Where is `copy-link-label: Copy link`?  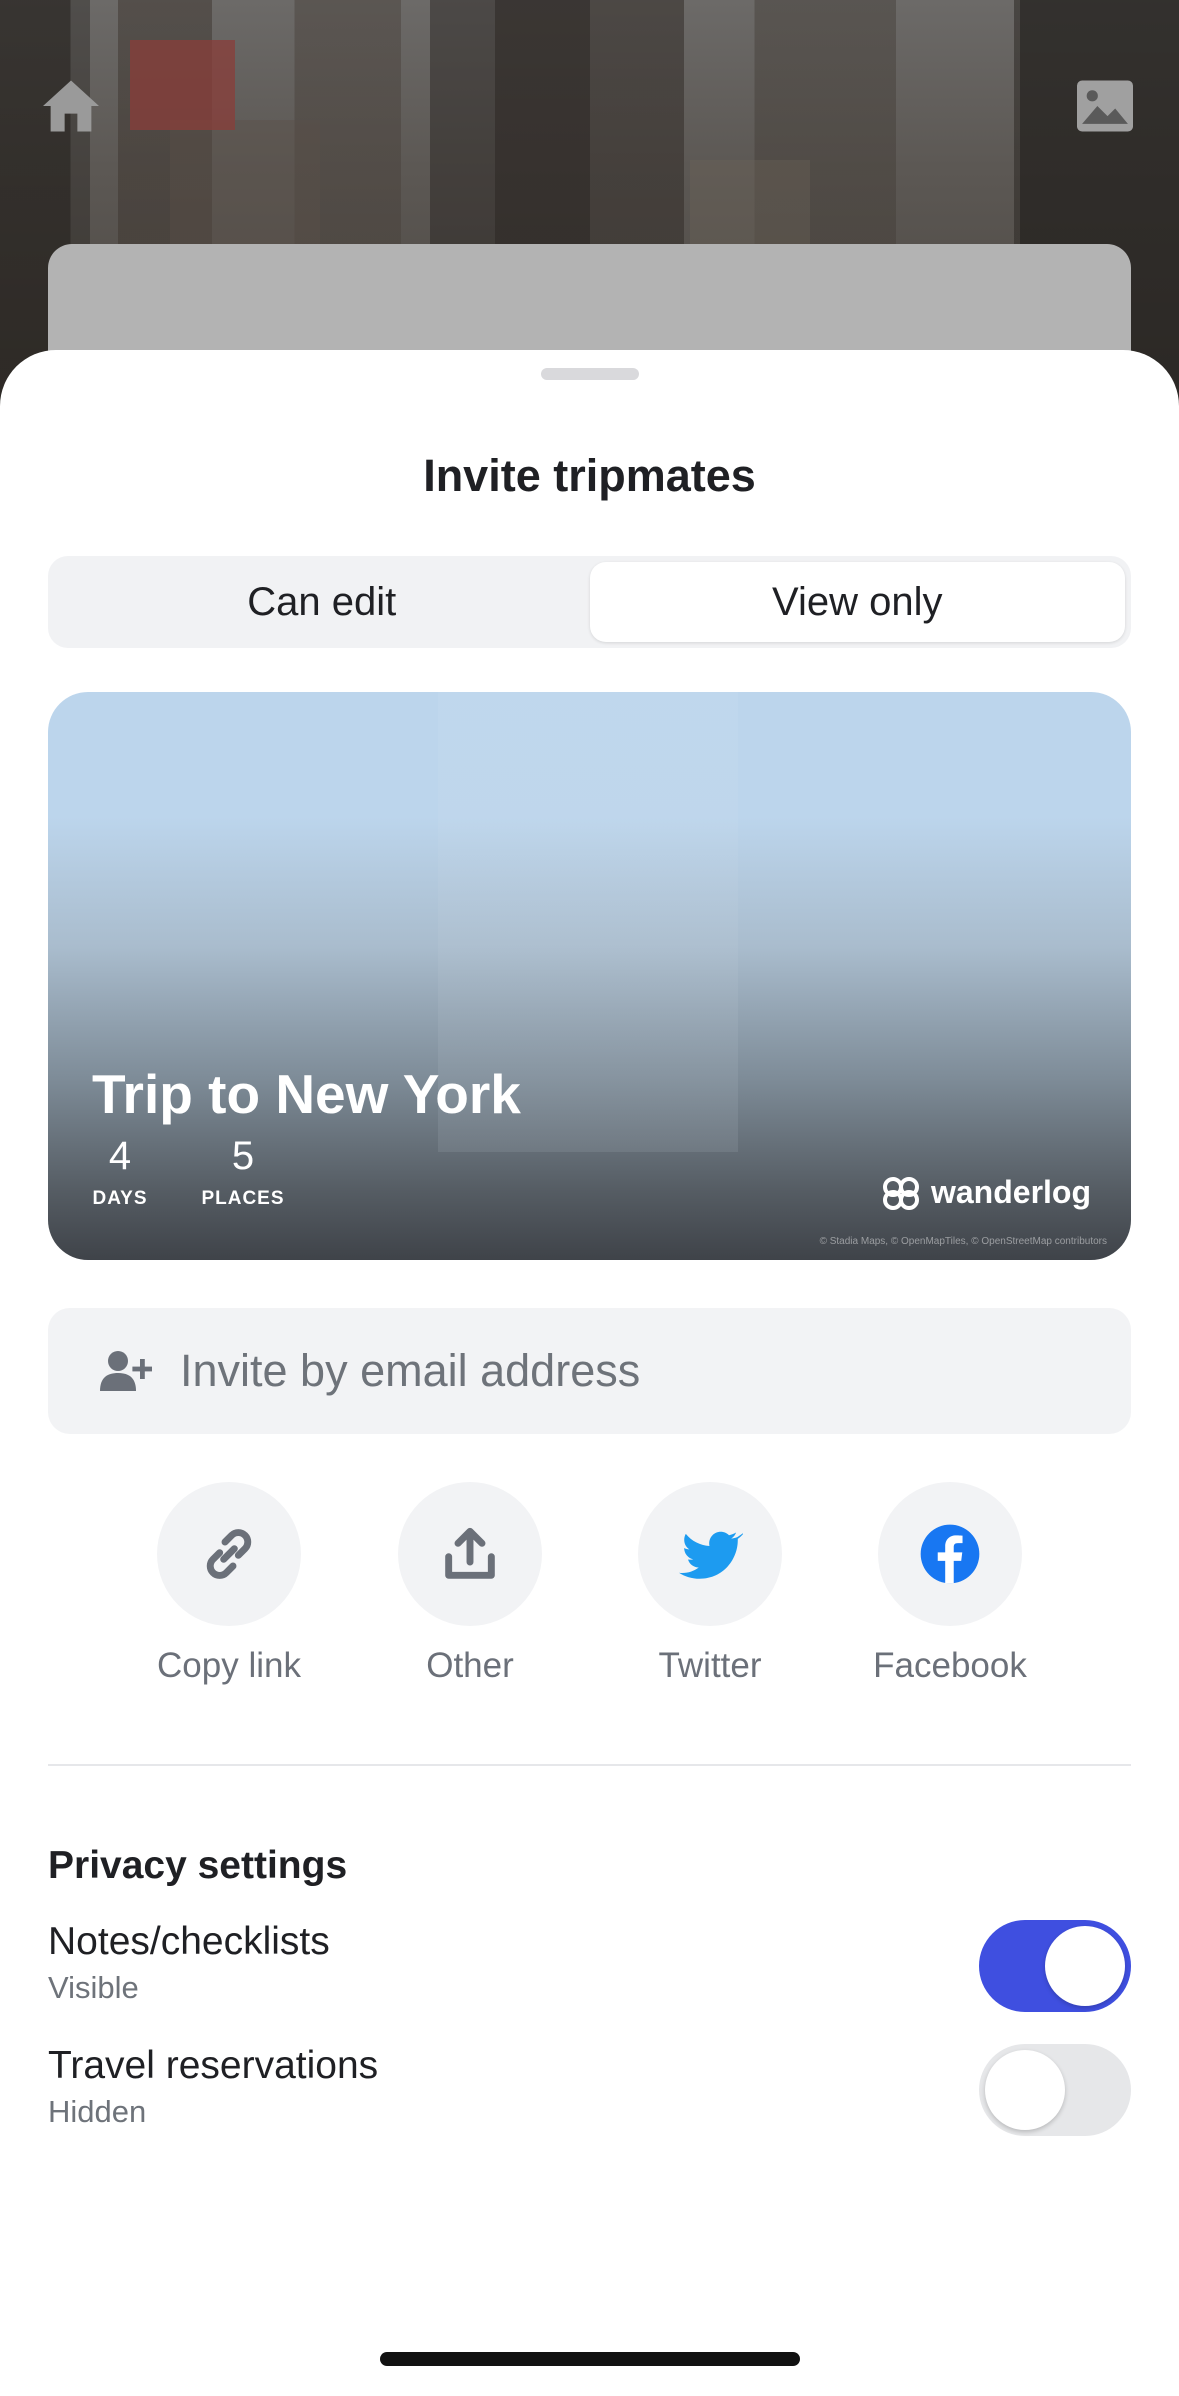 copy-link-label: Copy link is located at coordinates (229, 1665).